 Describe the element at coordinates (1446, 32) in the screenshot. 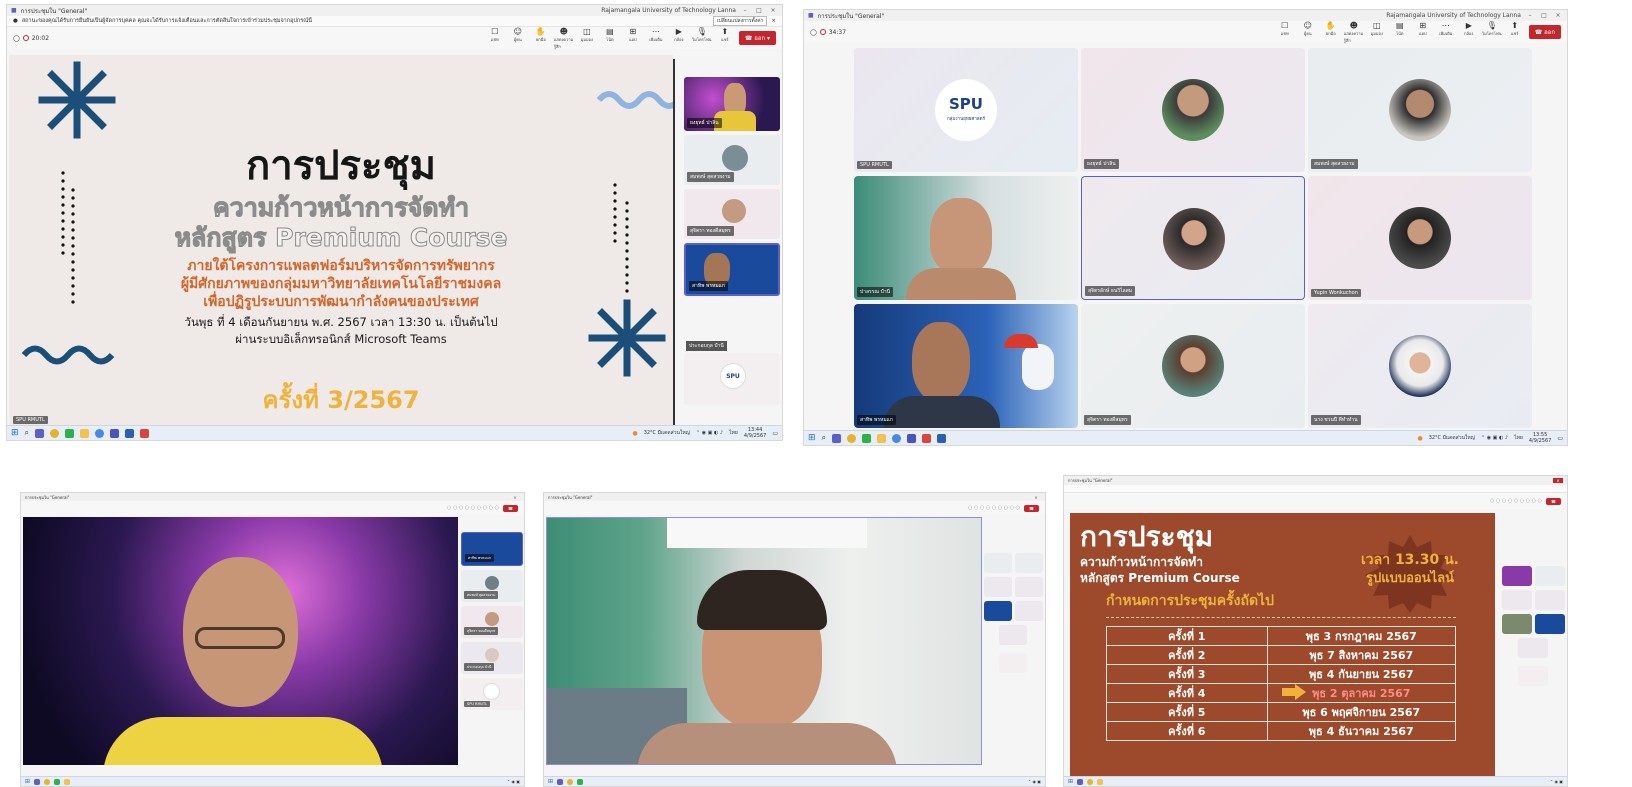

I see `toolbar-button-more: ⋯ เพิ่มเติม` at that location.